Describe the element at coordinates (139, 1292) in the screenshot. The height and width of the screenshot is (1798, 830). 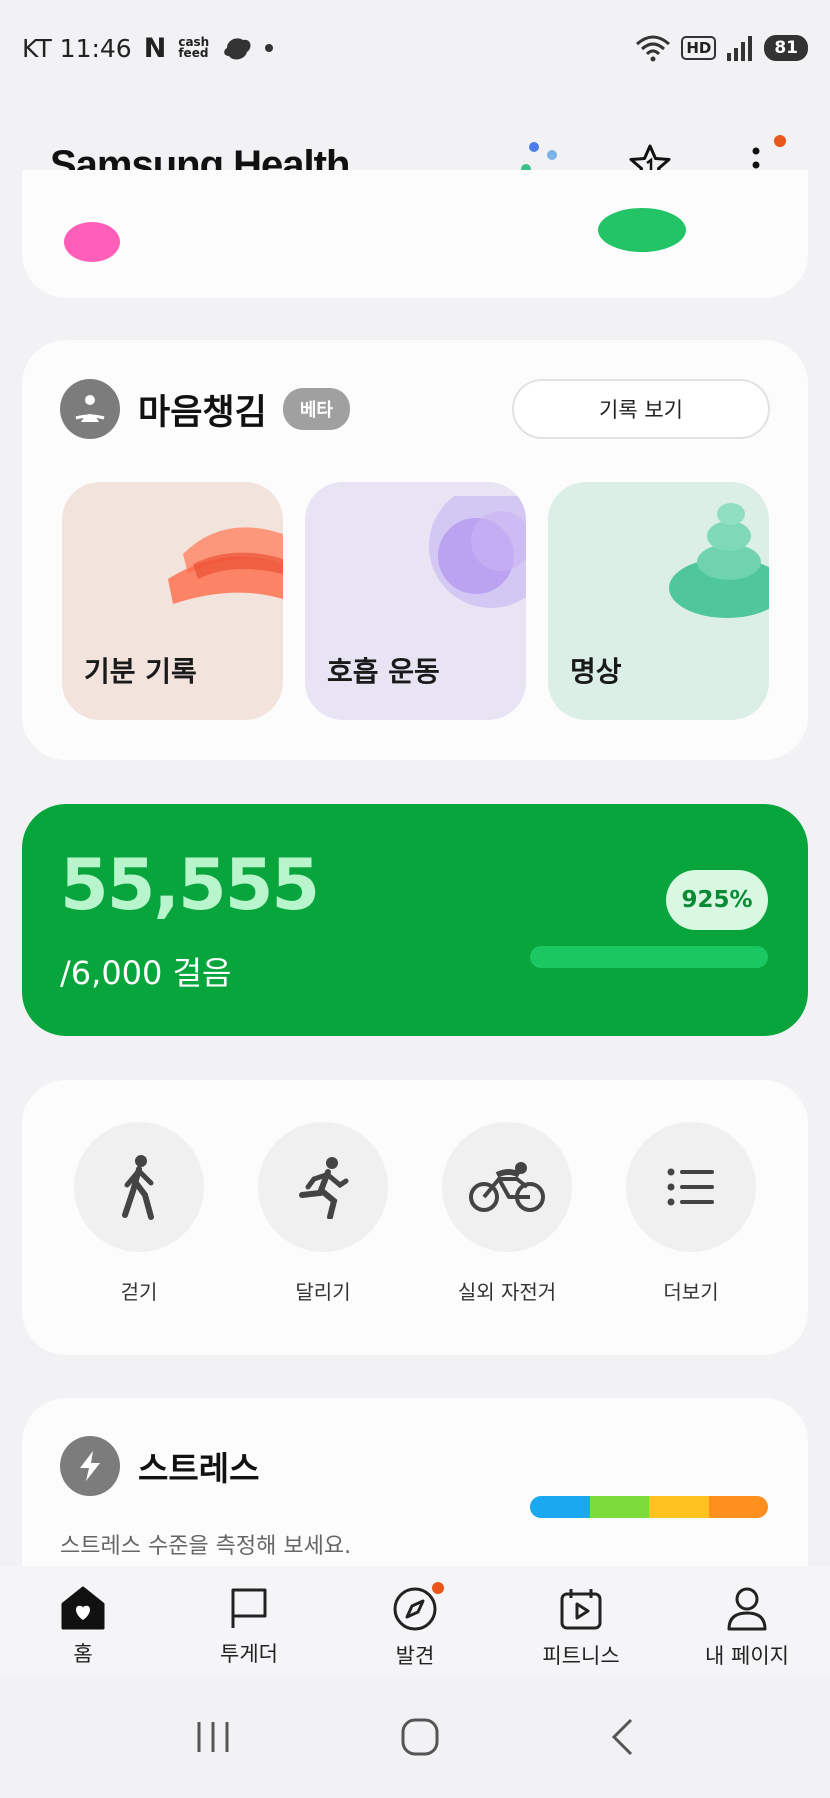
I see `walk-label: 걷기` at that location.